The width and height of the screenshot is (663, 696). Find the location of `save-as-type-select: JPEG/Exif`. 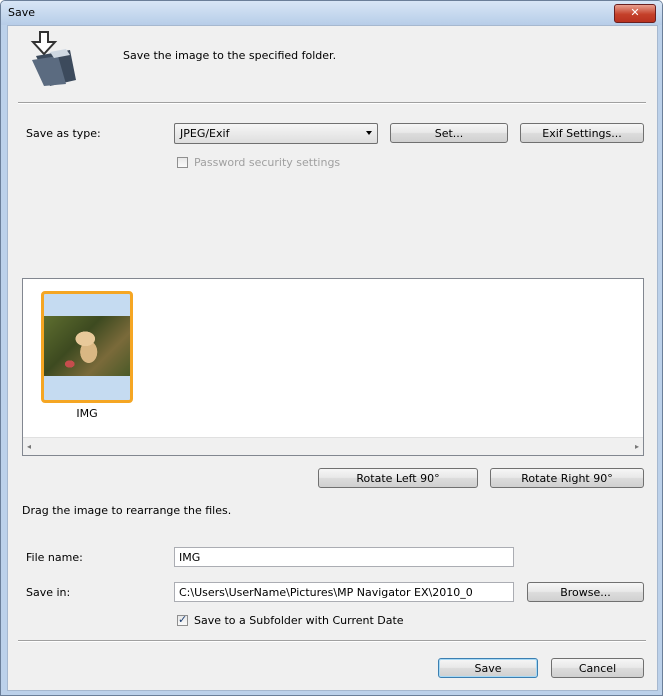

save-as-type-select: JPEG/Exif is located at coordinates (276, 133).